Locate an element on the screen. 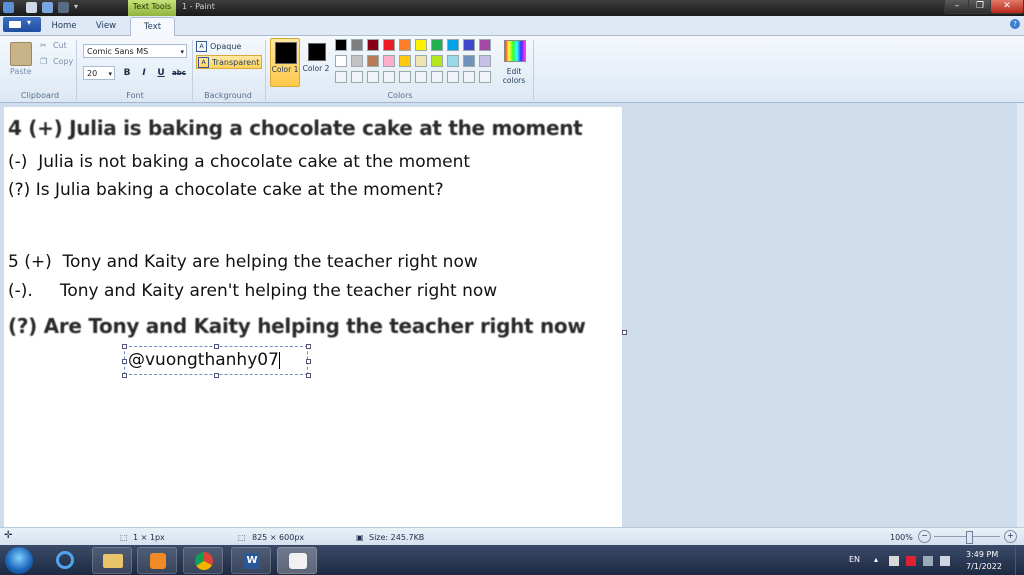  zoom-slider-thumb is located at coordinates (969, 537).